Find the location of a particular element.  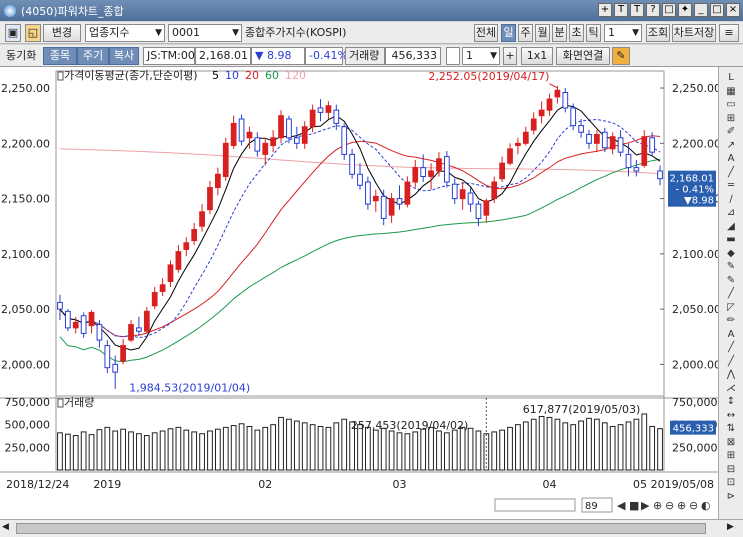

tab-item: 종목 is located at coordinates (60, 56).